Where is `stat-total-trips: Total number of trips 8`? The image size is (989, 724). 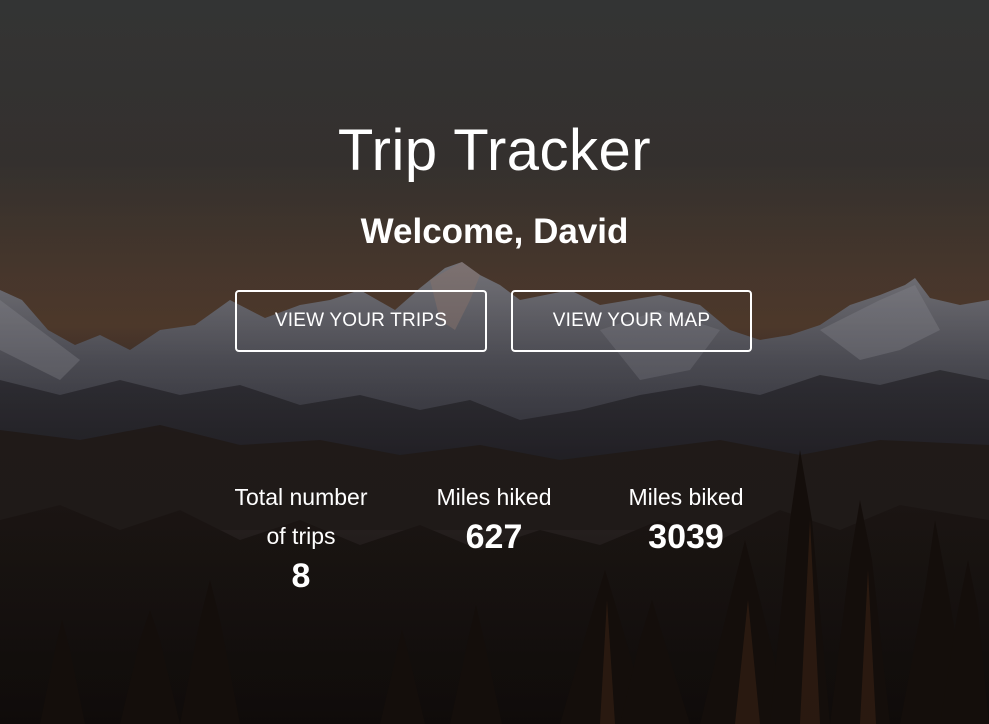 stat-total-trips: Total number of trips 8 is located at coordinates (301, 537).